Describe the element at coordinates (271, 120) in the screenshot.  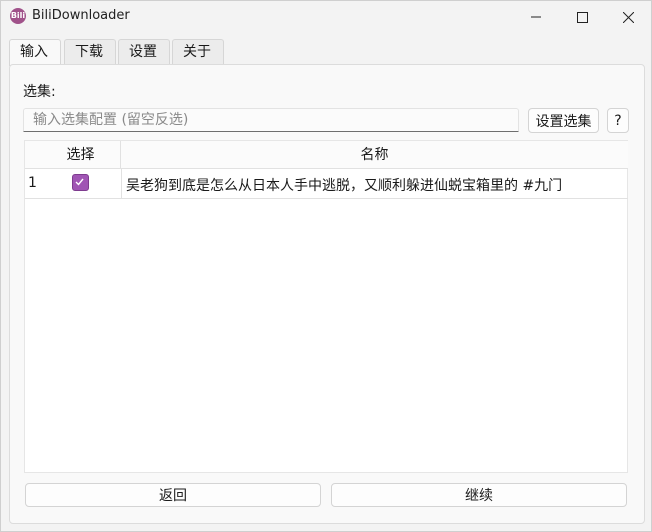
I see `selection-input` at that location.